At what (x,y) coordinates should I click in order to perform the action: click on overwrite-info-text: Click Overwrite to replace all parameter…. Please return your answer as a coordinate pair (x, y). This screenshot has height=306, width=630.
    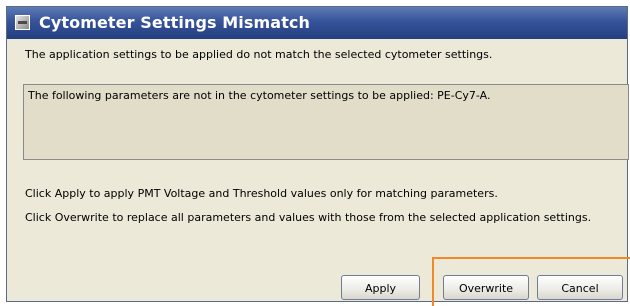
    Looking at the image, I should click on (308, 217).